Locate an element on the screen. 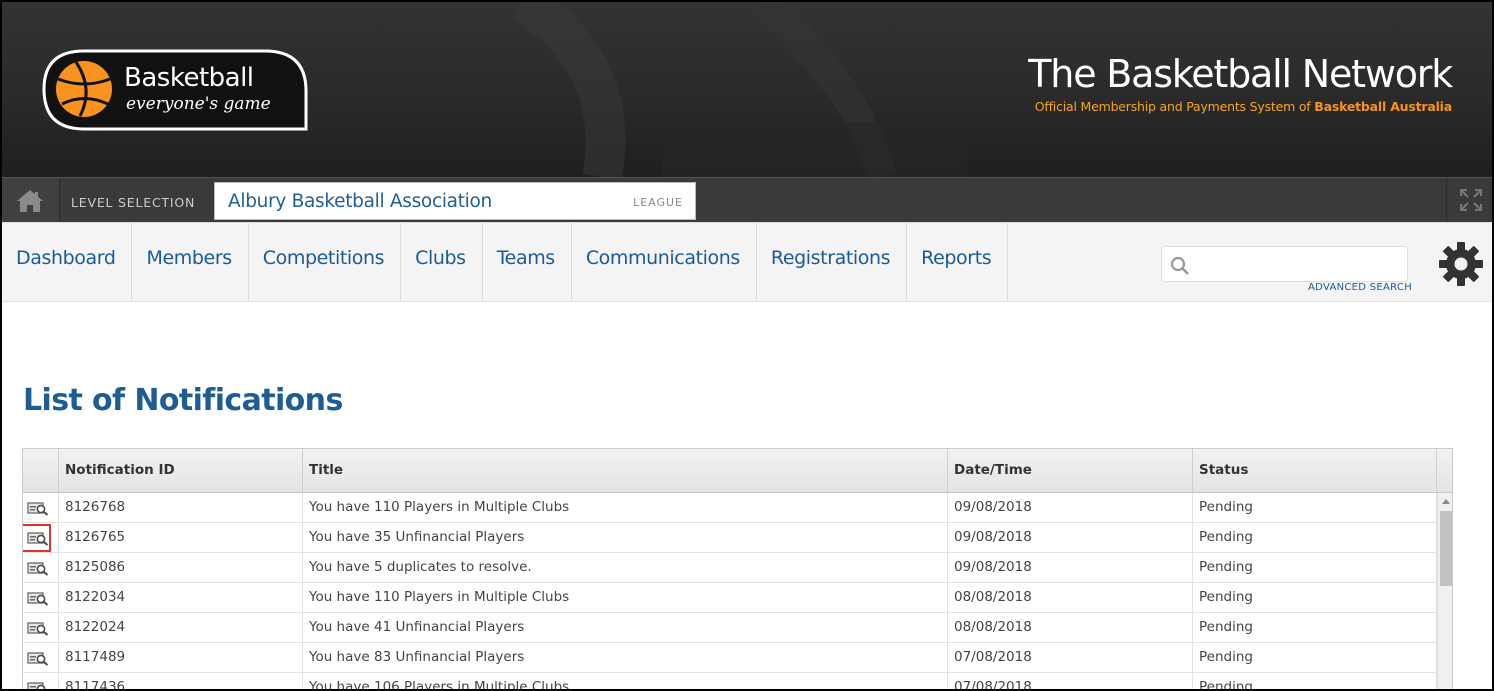 This screenshot has width=1494, height=691. notification-id-cell: 8125086 is located at coordinates (181, 568).